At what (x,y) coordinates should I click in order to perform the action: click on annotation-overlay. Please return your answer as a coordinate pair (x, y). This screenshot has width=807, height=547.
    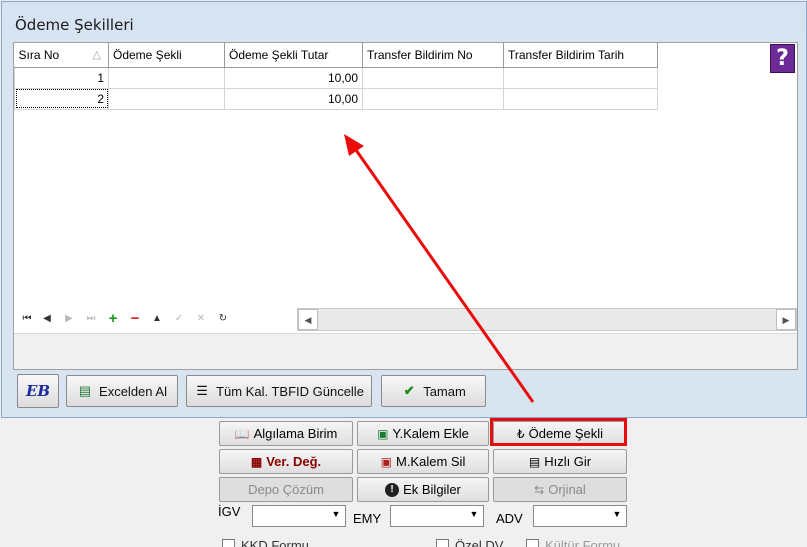
    Looking at the image, I should click on (439, 268).